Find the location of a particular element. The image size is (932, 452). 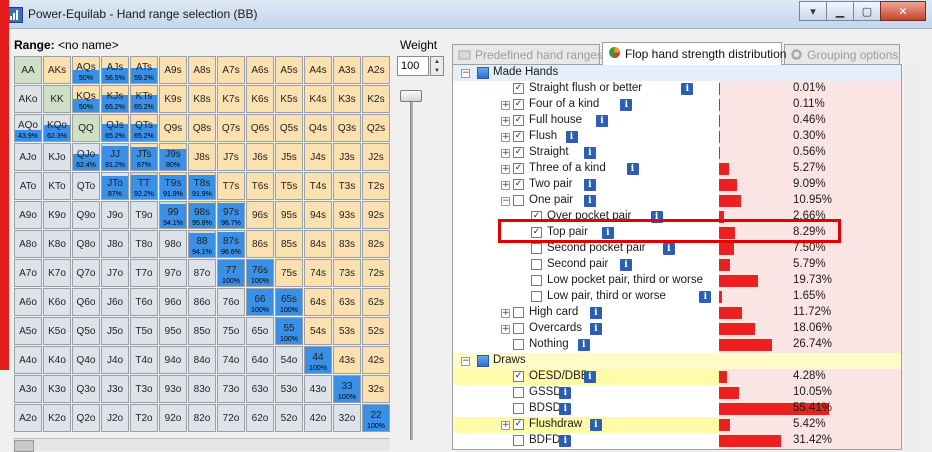

hand-cell-AQo: AQo 43.9% is located at coordinates (28, 128).